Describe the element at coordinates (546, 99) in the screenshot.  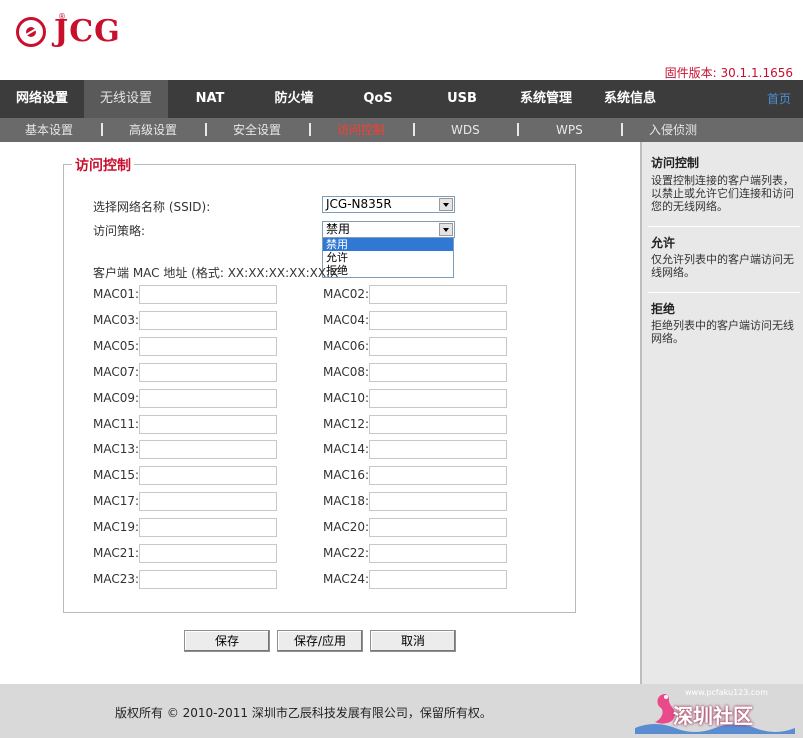
I see `nav-system-admin: 系统管理` at that location.